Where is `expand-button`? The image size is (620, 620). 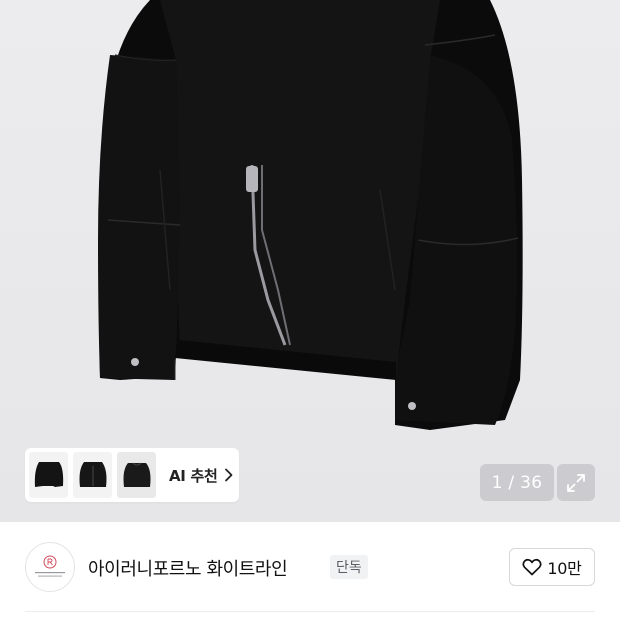 expand-button is located at coordinates (576, 482).